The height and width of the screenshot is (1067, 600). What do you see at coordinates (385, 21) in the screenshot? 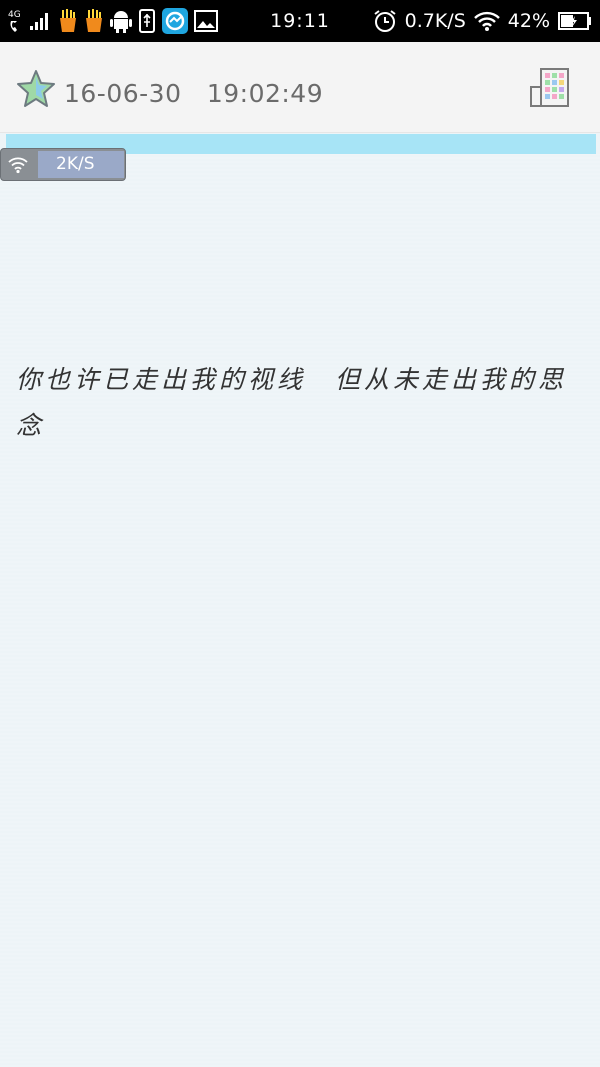
I see `alarm-icon` at bounding box center [385, 21].